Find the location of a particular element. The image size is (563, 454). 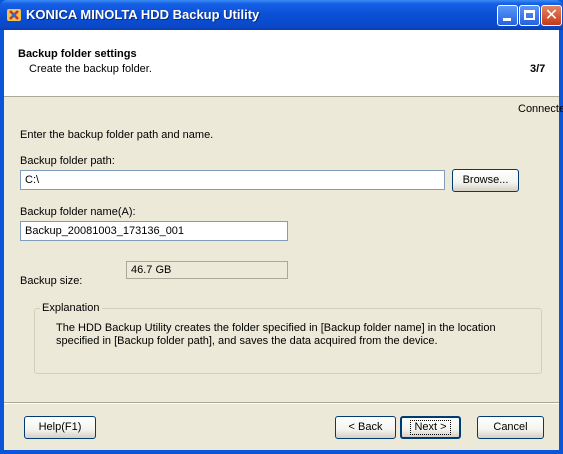

window-title: KONICA MINOLTA HDD Backup Utility is located at coordinates (143, 14).